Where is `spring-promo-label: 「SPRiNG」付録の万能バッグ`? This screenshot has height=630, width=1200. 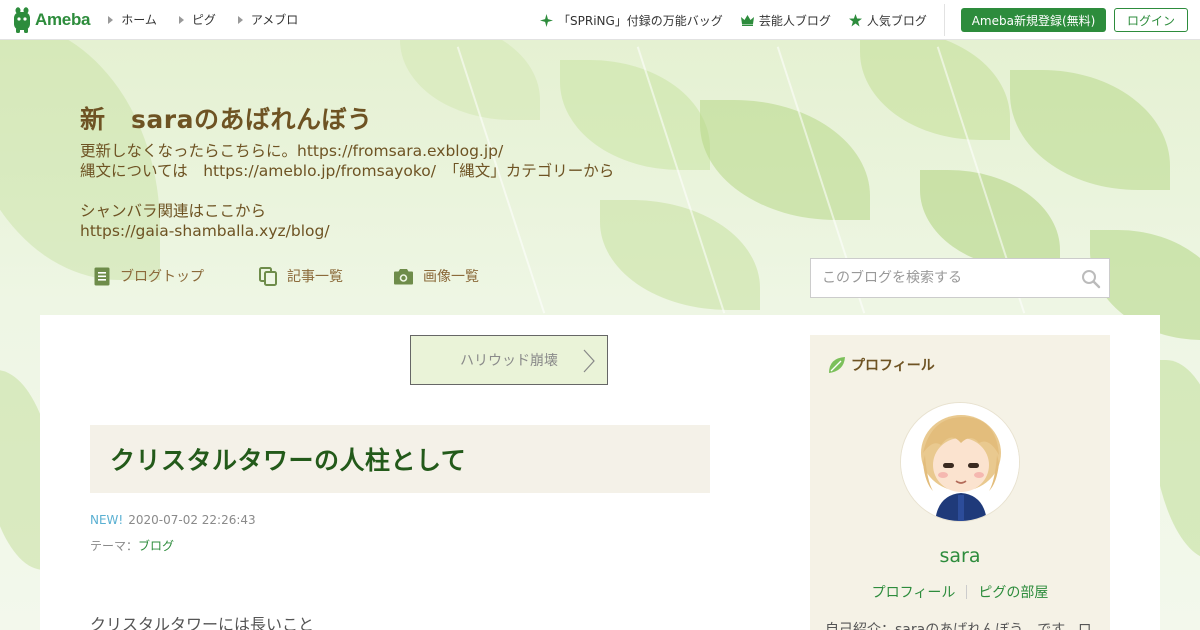 spring-promo-label: 「SPRiNG」付録の万能バッグ is located at coordinates (640, 20).